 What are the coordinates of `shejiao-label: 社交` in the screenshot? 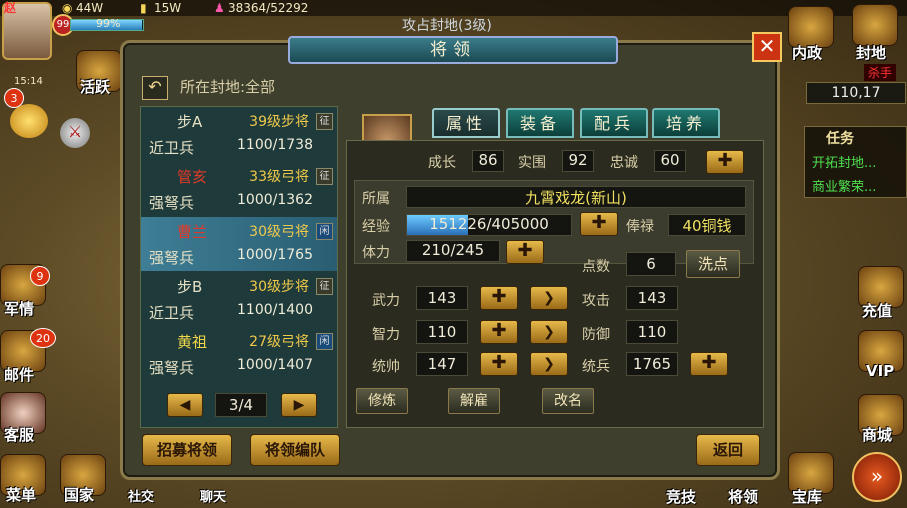 It's located at (141, 495).